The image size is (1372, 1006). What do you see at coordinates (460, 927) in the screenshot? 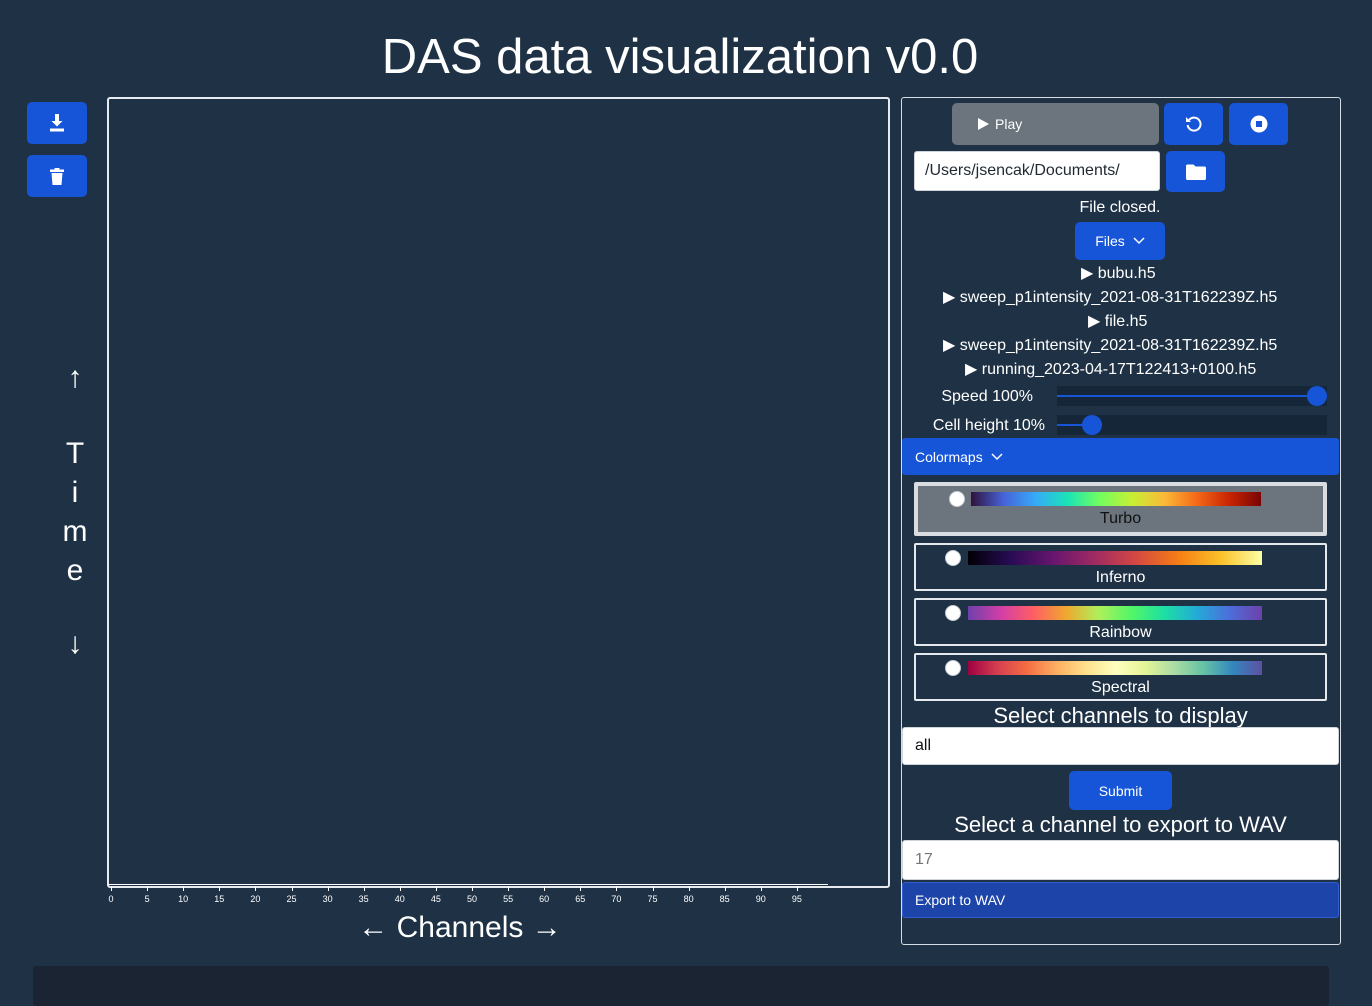
I see `channels-axis-label: ← Channels →` at bounding box center [460, 927].